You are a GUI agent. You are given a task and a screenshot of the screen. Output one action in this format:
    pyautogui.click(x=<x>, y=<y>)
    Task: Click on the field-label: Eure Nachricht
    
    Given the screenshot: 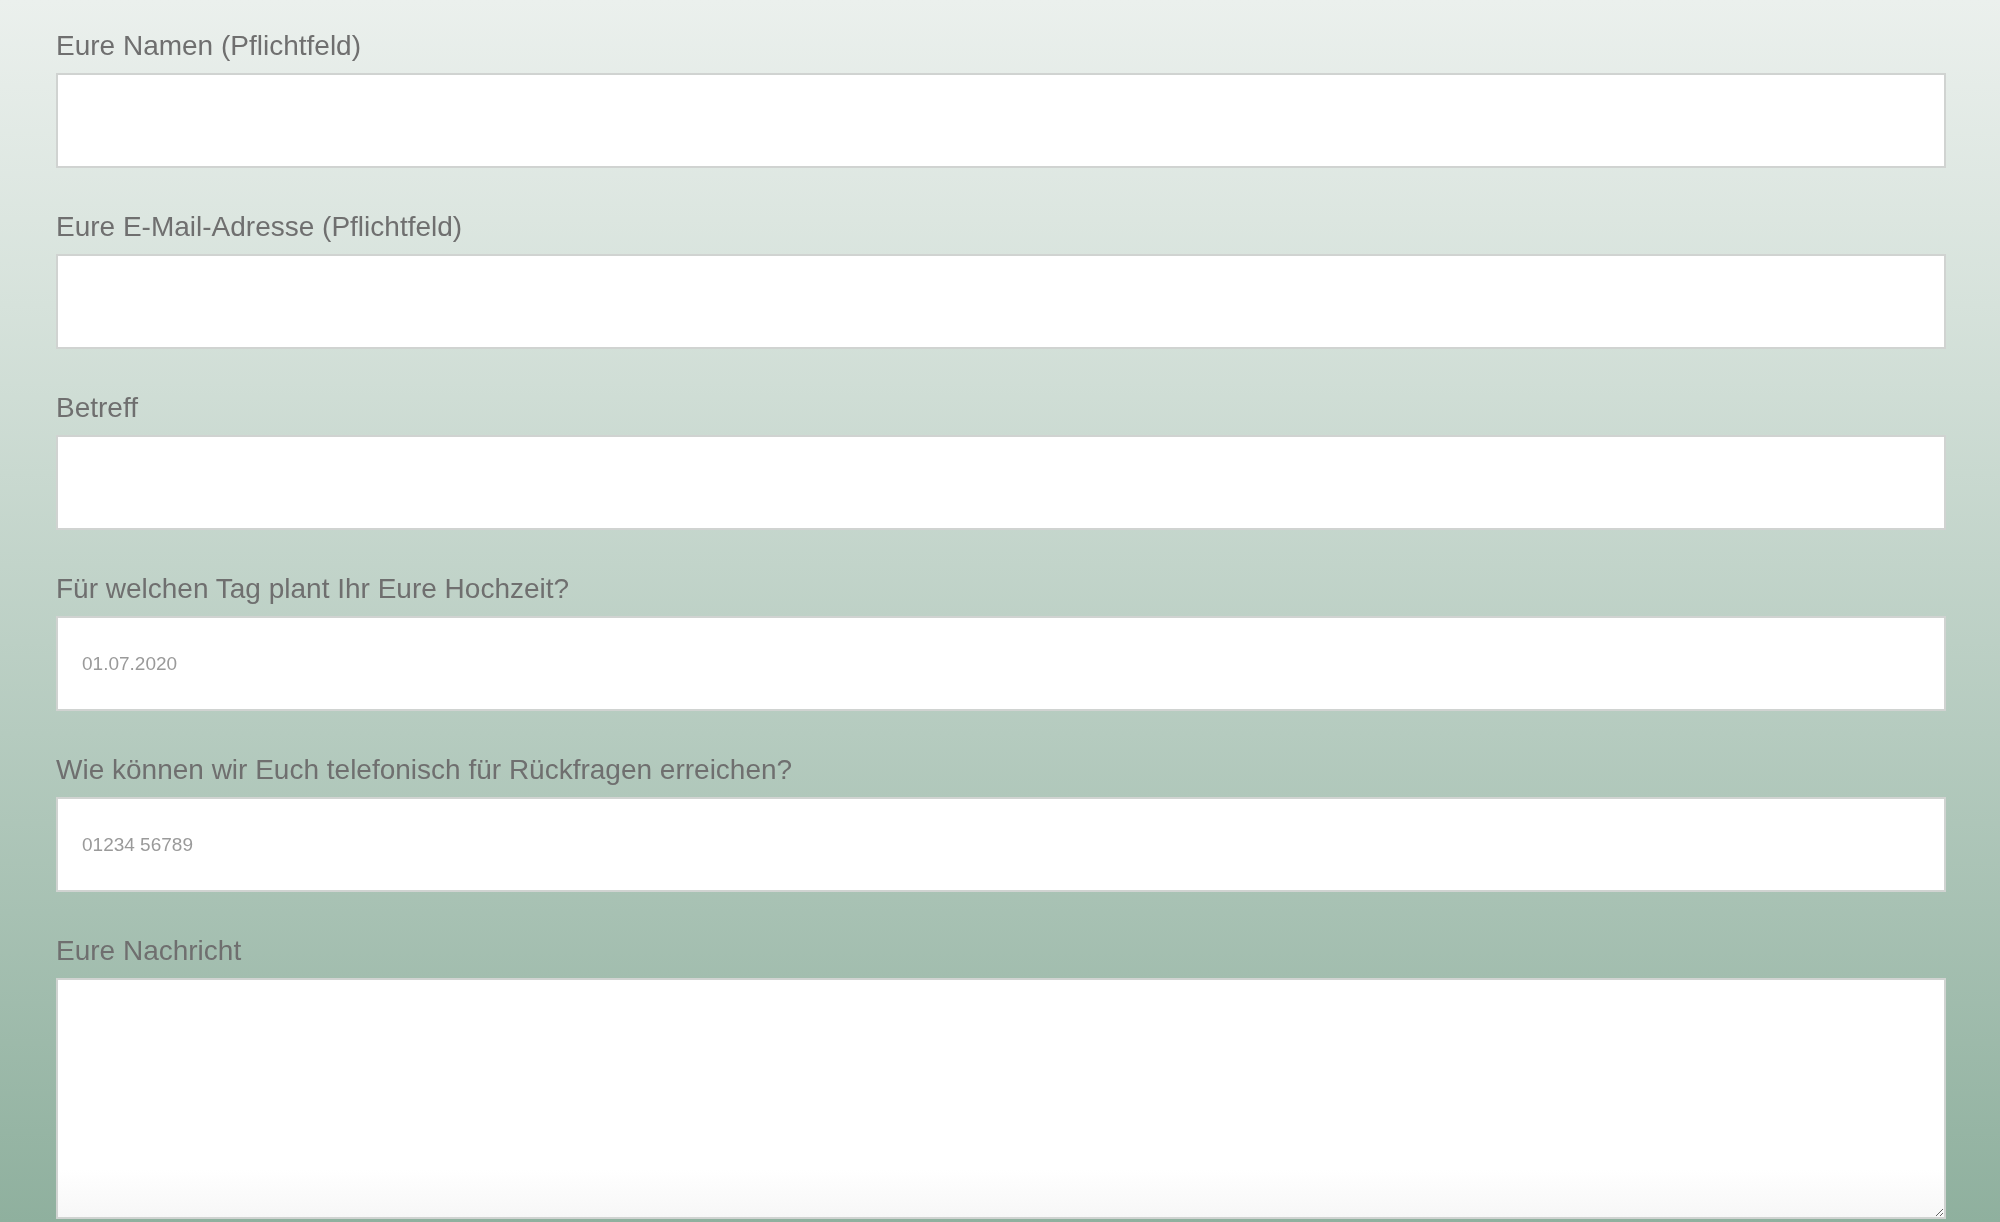 What is the action you would take?
    pyautogui.click(x=149, y=951)
    